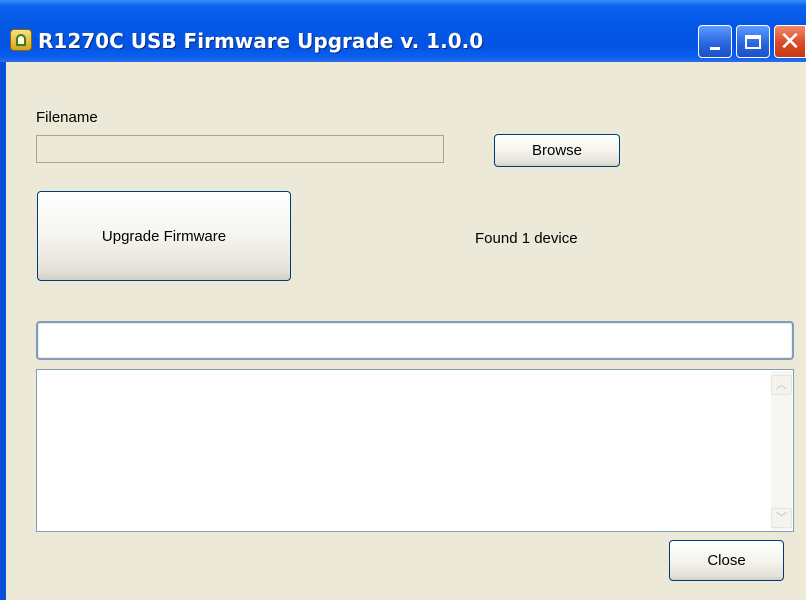 The image size is (806, 600). I want to click on app-icon, so click(21, 40).